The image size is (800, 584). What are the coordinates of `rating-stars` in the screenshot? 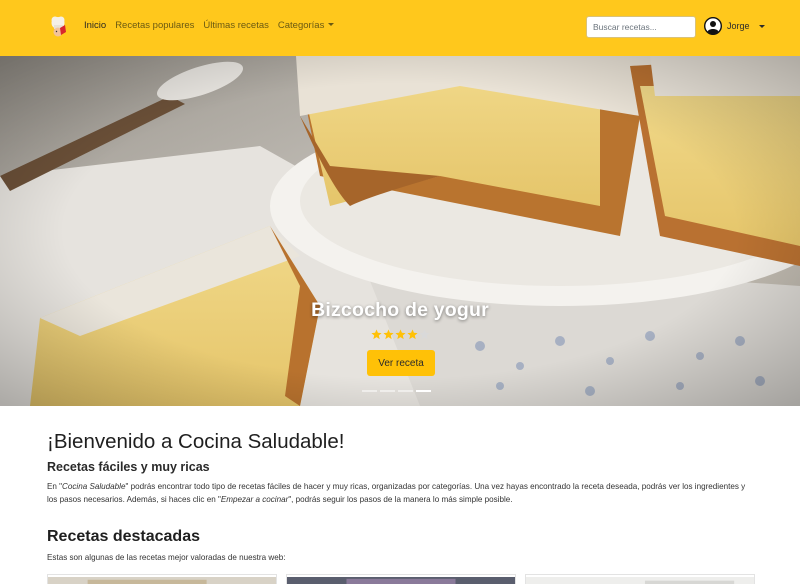 It's located at (400, 334).